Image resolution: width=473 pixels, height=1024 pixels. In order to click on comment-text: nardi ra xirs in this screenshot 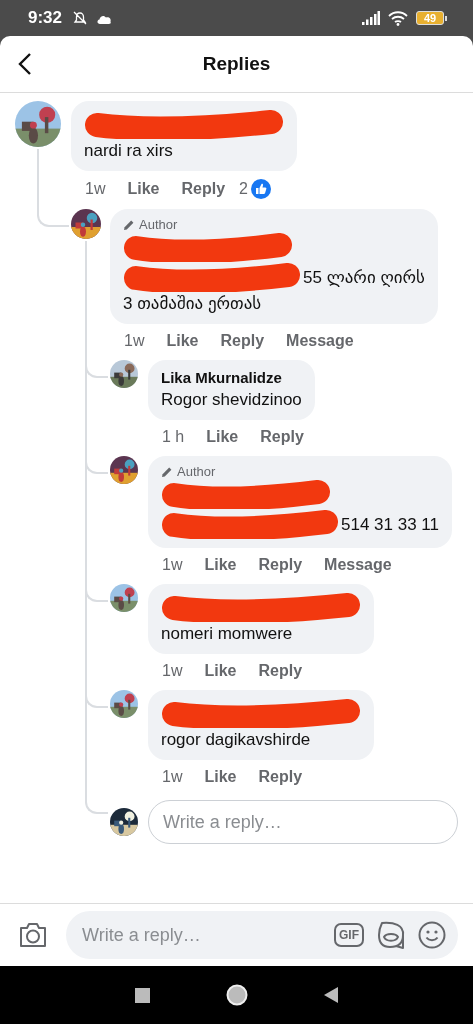, I will do `click(128, 151)`.